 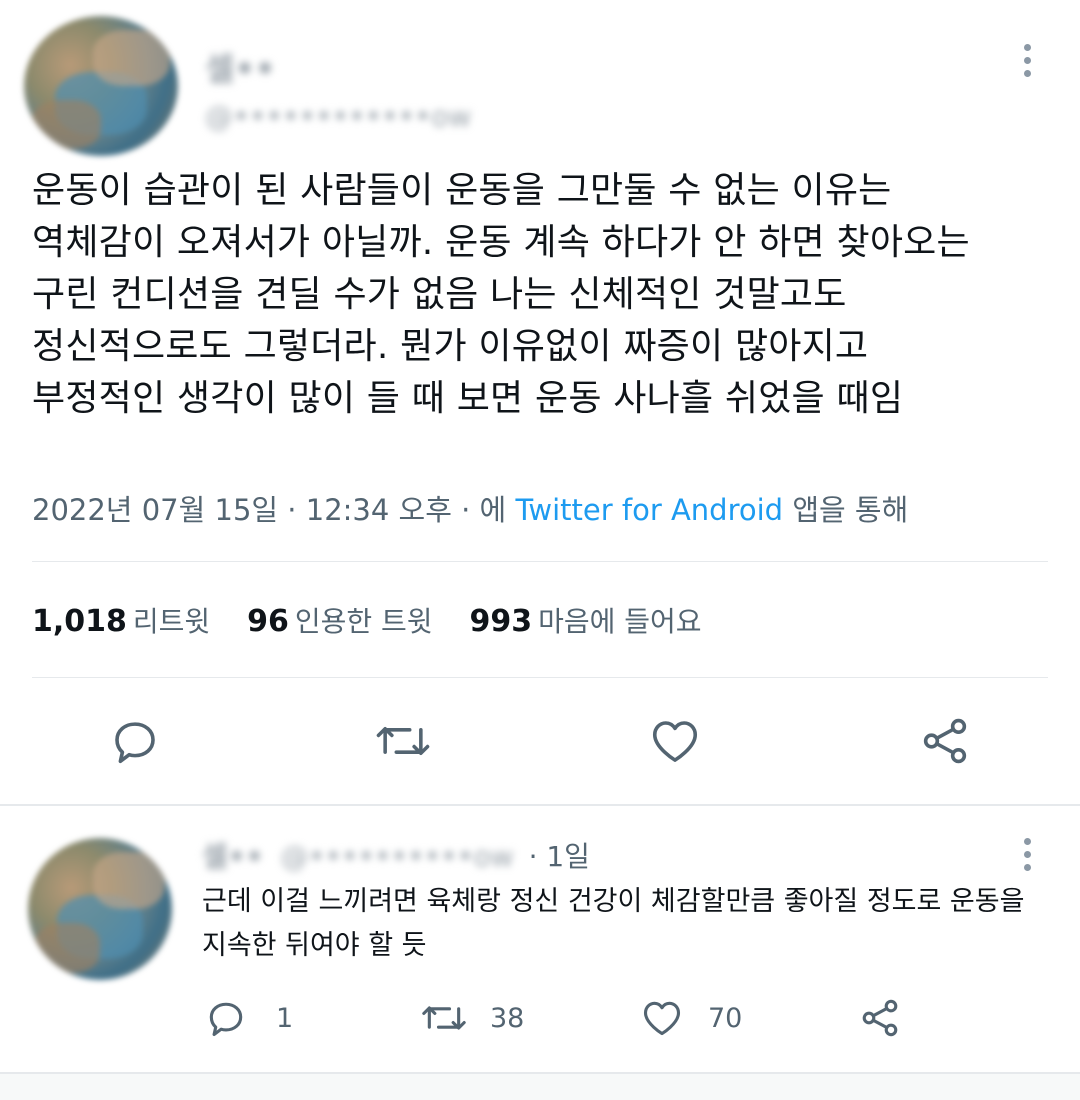 I want to click on bottom-spacer, so click(x=540, y=1087).